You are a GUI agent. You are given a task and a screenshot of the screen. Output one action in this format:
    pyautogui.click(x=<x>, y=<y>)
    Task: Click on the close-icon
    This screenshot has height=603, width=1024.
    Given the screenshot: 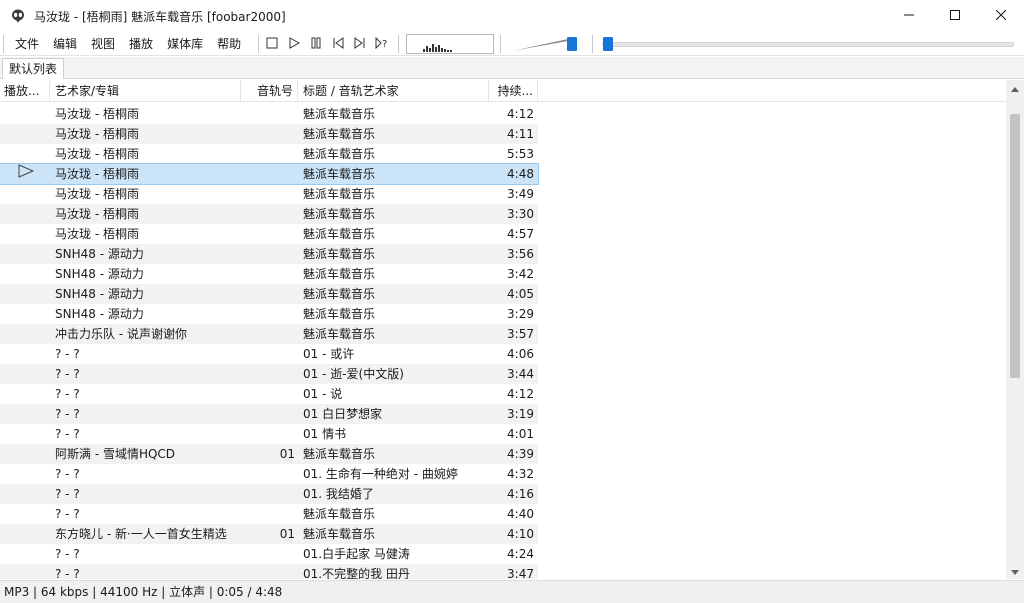 What is the action you would take?
    pyautogui.click(x=1001, y=16)
    